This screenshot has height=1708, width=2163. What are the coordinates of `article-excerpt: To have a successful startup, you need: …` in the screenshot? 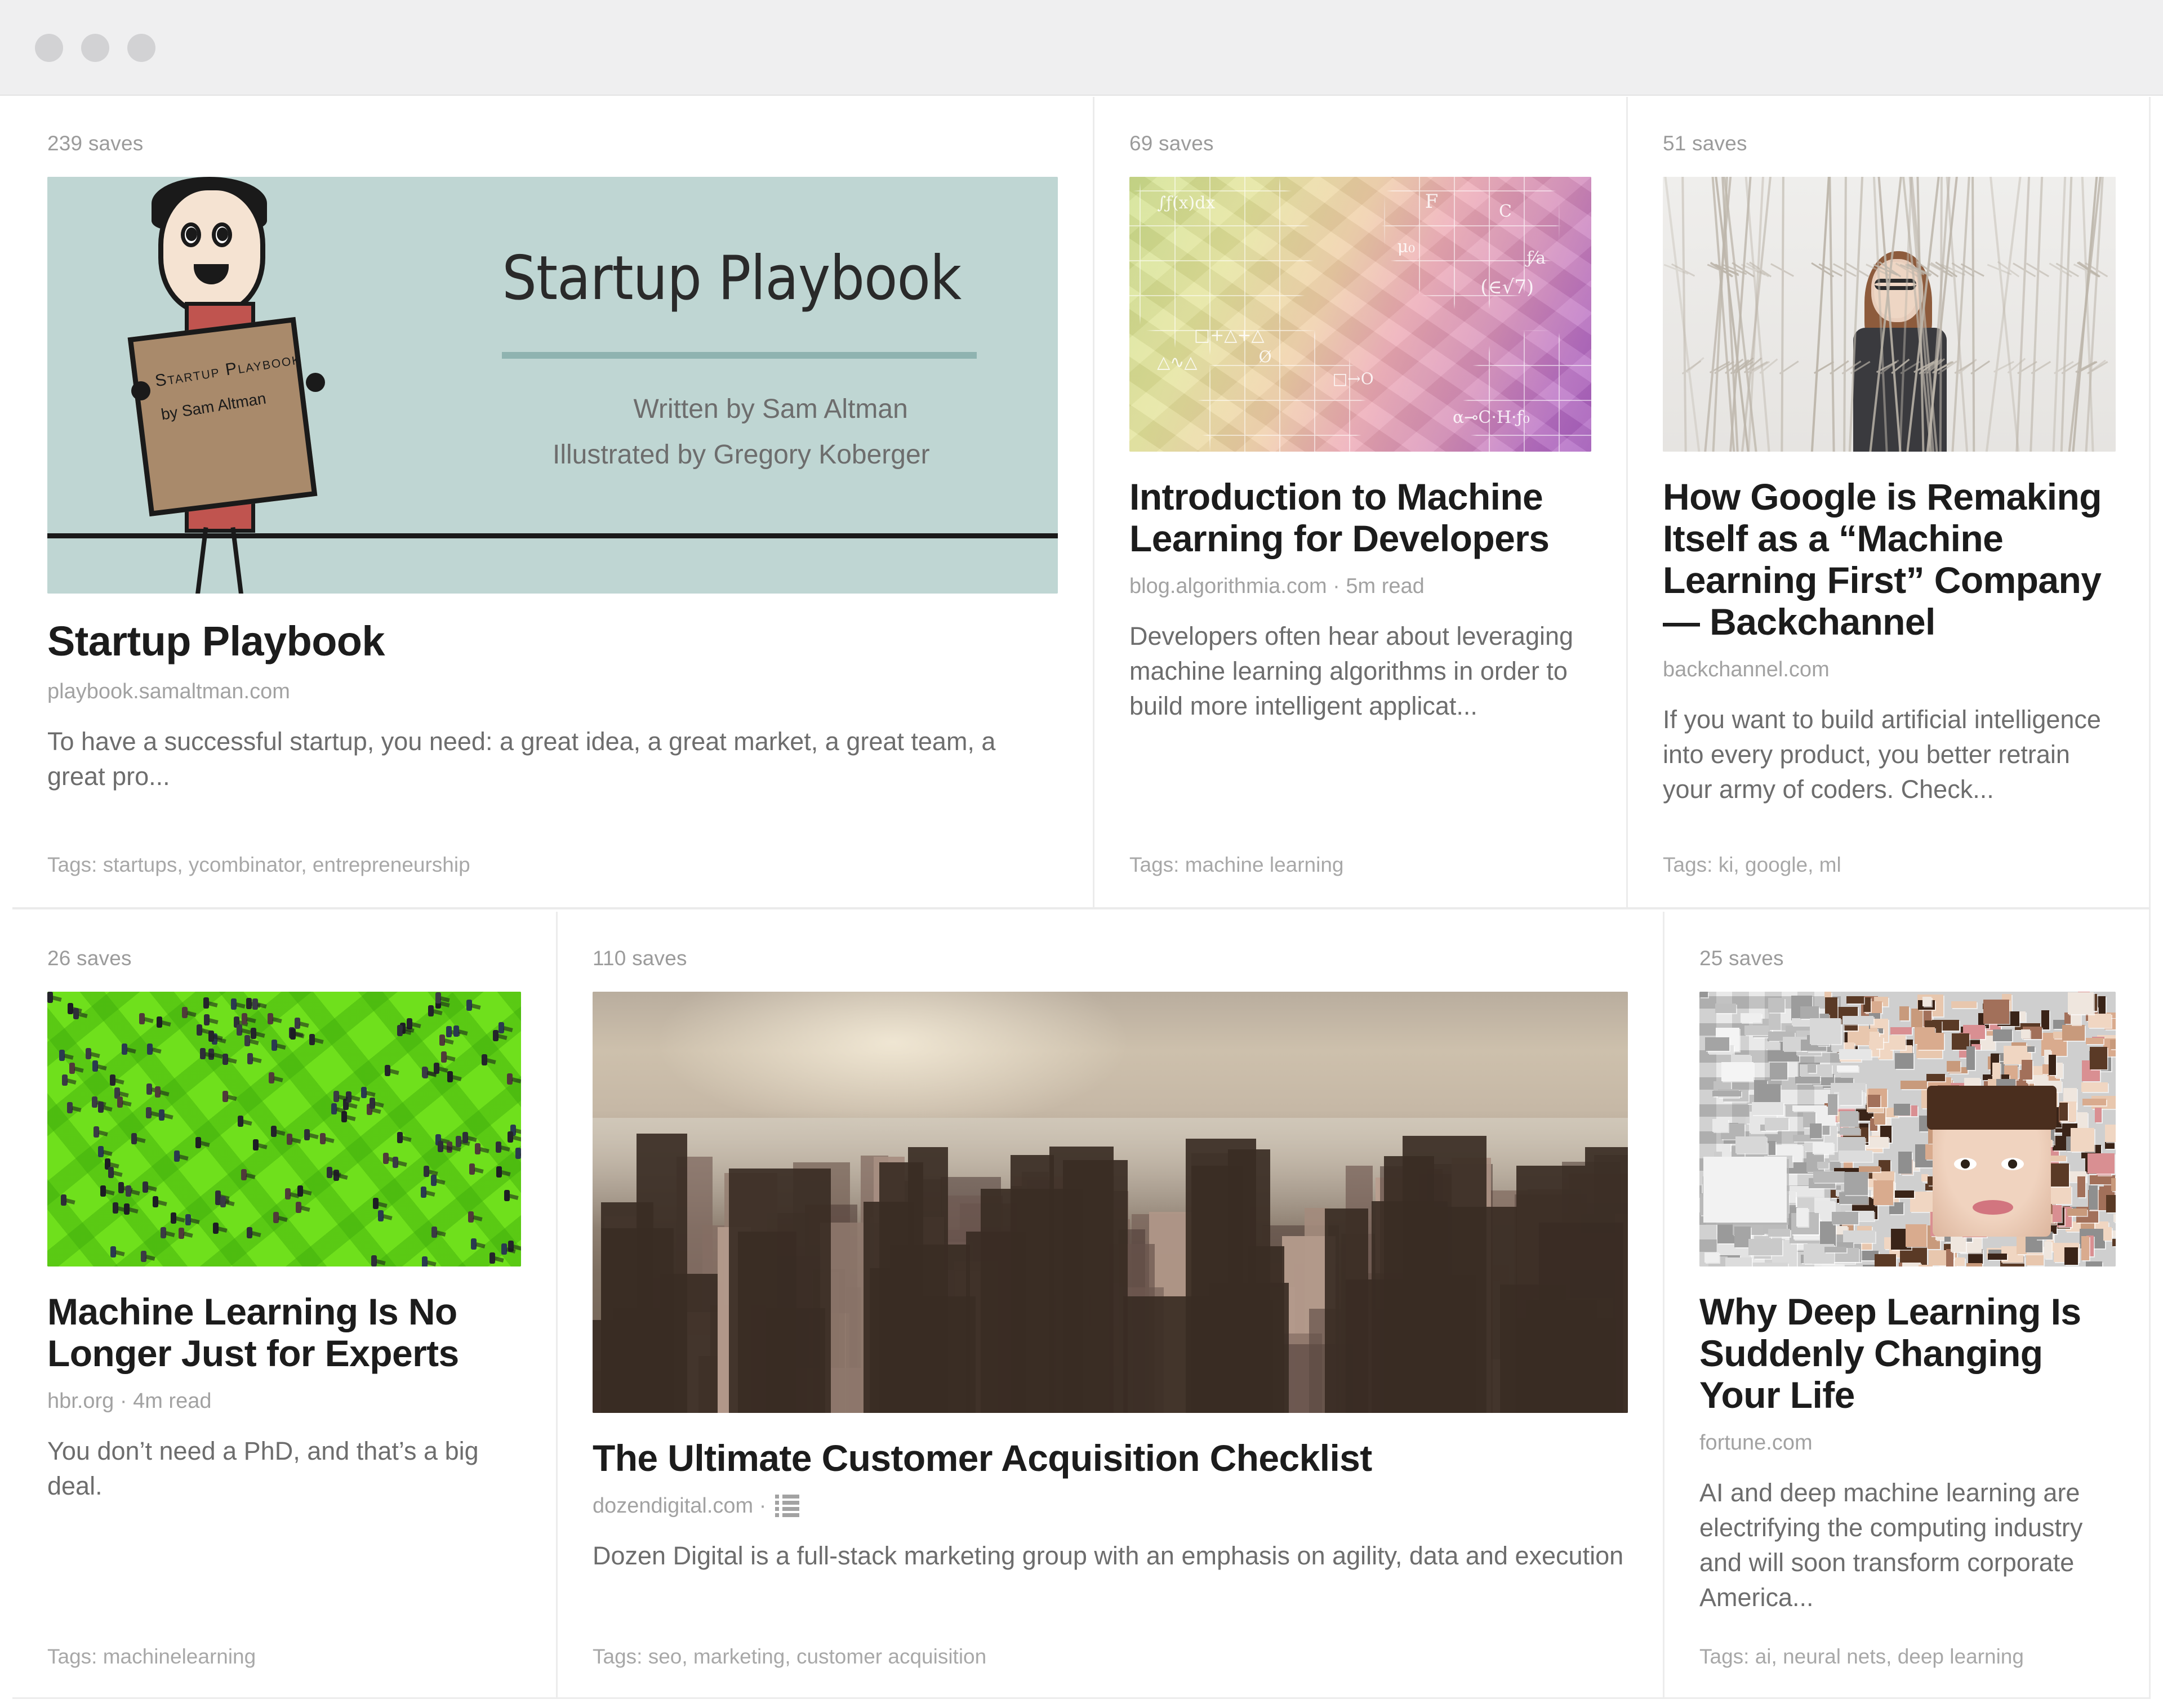 It's located at (521, 758).